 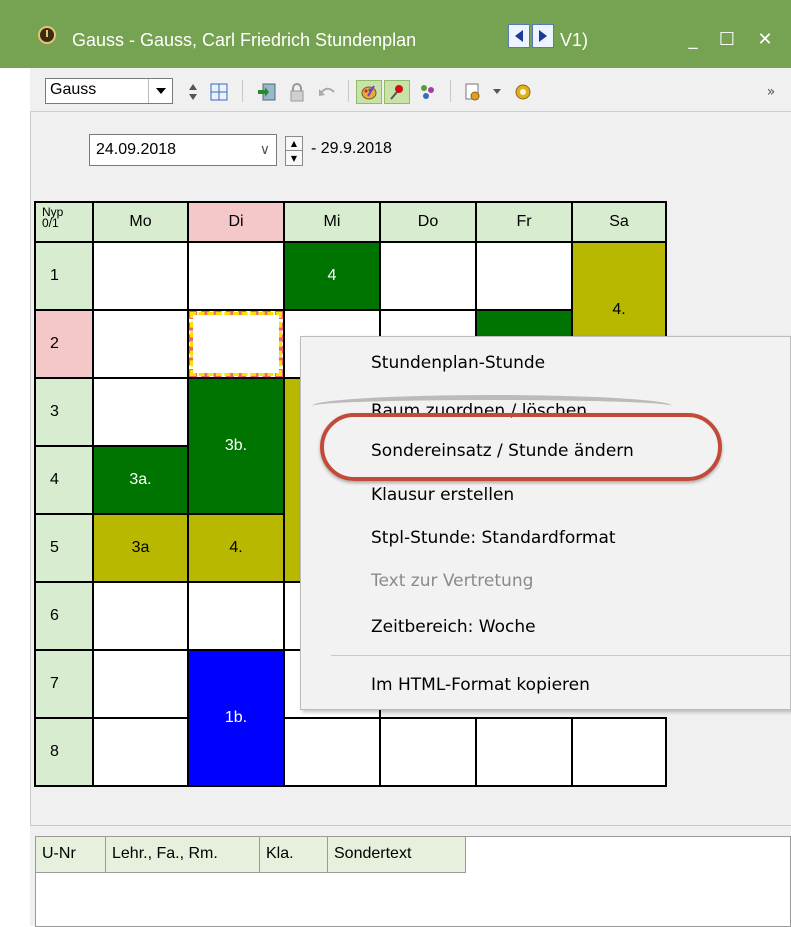 What do you see at coordinates (297, 92) in the screenshot?
I see `lock-icon` at bounding box center [297, 92].